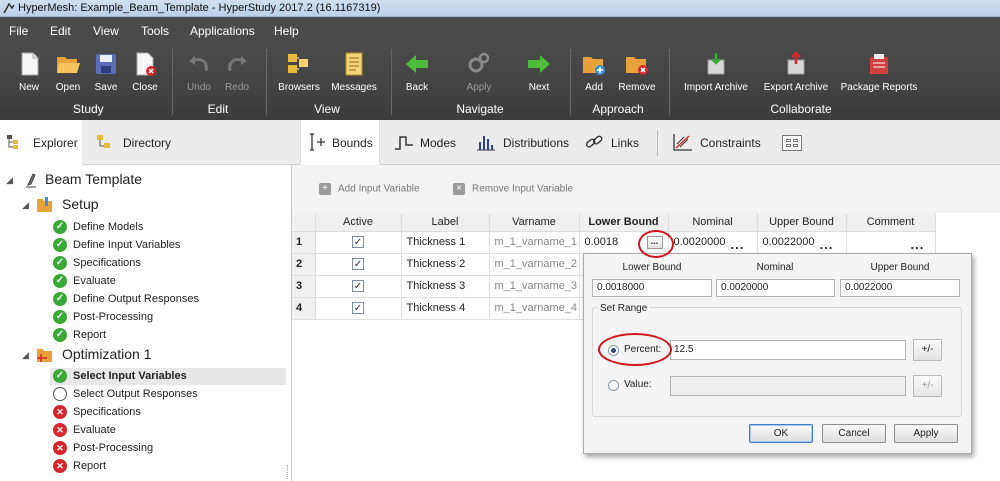  Describe the element at coordinates (788, 350) in the screenshot. I see `percent-input: 12.5` at that location.